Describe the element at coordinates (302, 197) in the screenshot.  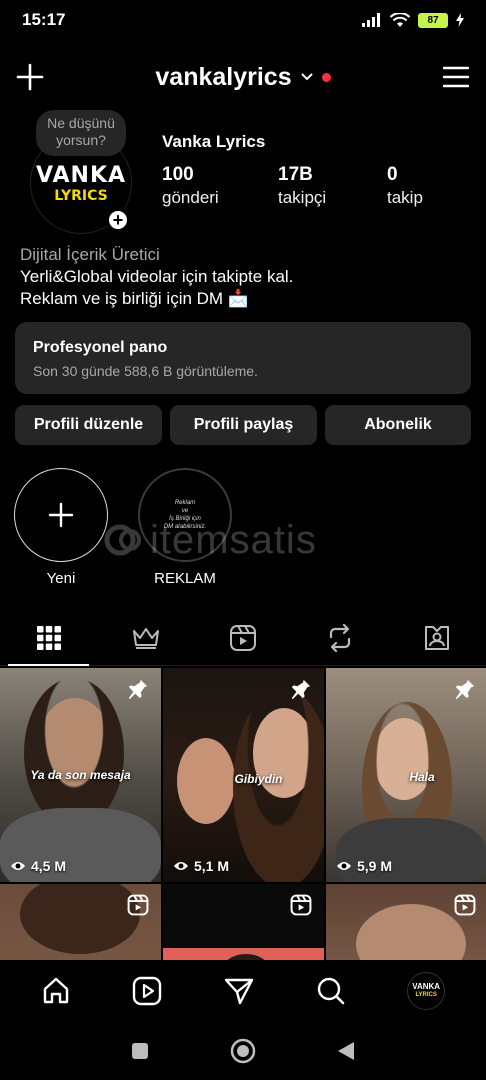
I see `followers-label: takipçi` at that location.